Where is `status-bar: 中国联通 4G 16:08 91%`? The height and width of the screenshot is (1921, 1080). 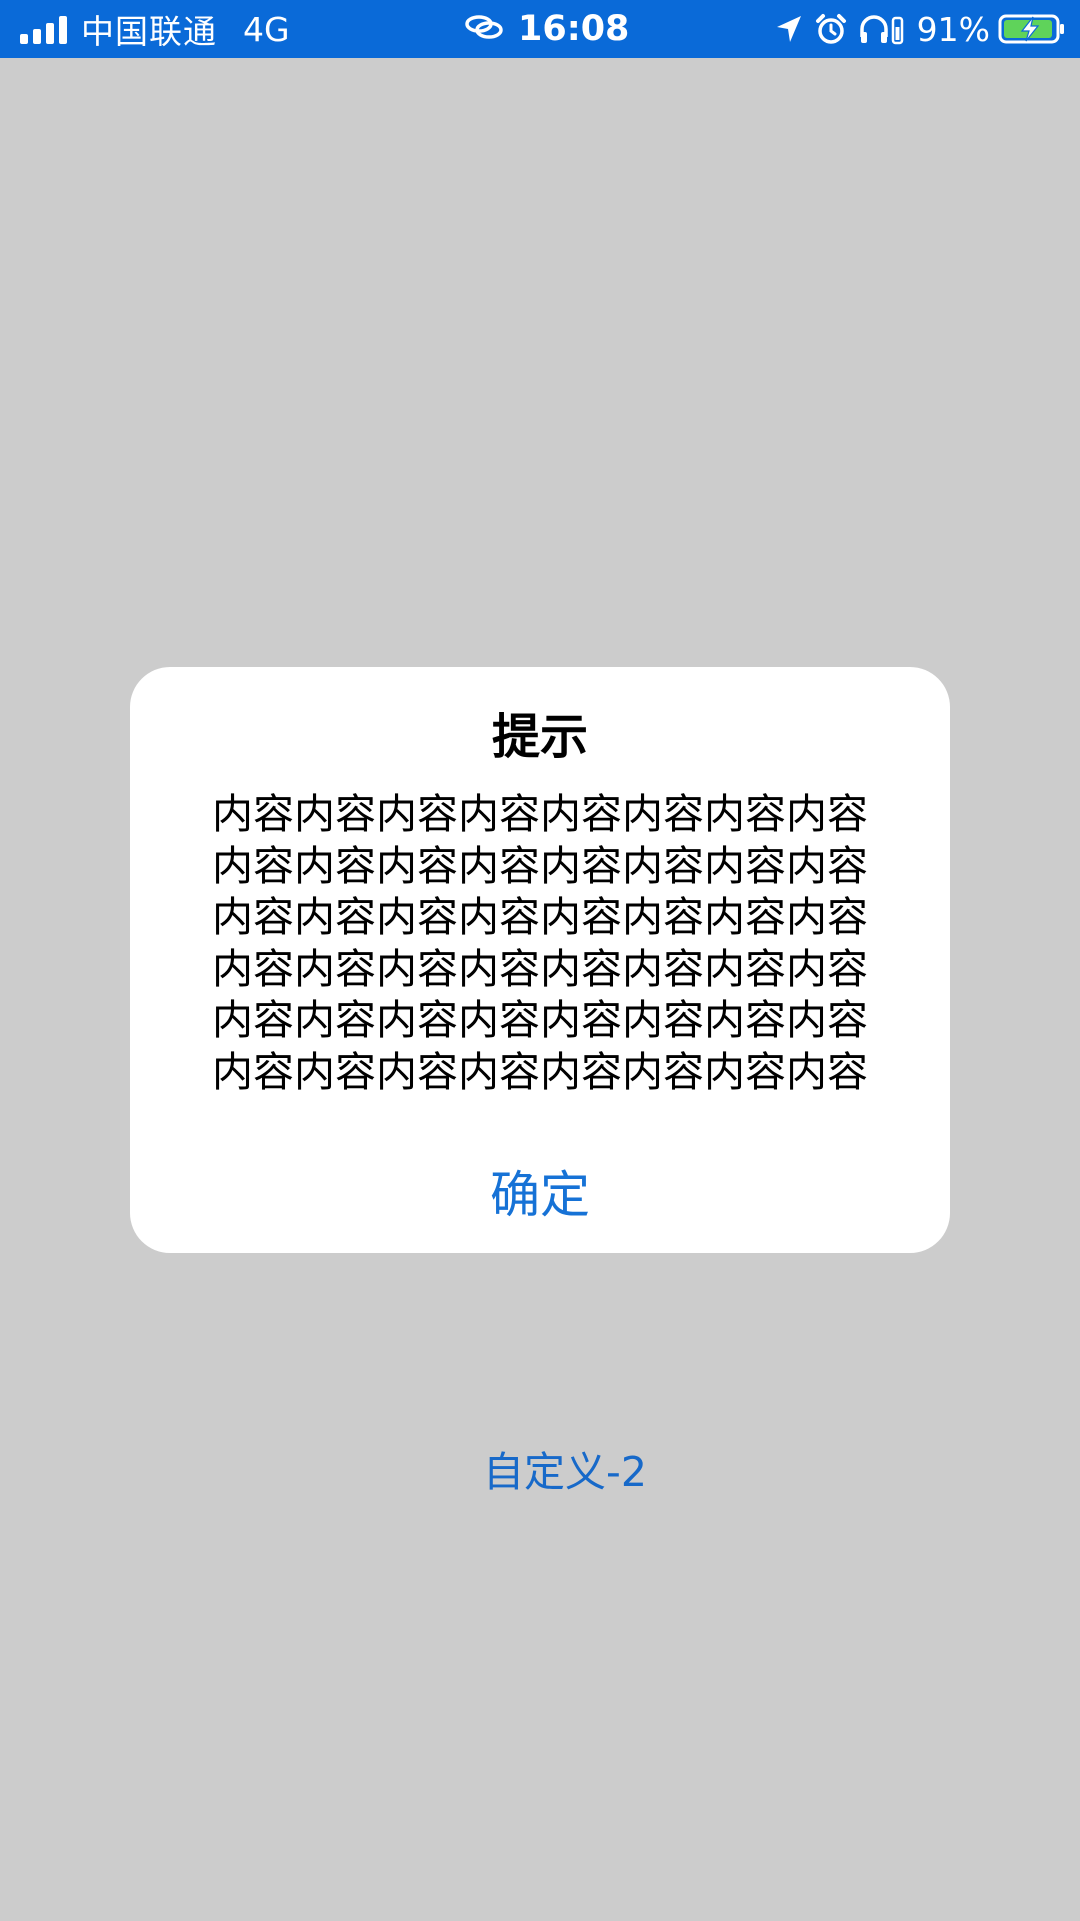 status-bar: 中国联通 4G 16:08 91% is located at coordinates (540, 29).